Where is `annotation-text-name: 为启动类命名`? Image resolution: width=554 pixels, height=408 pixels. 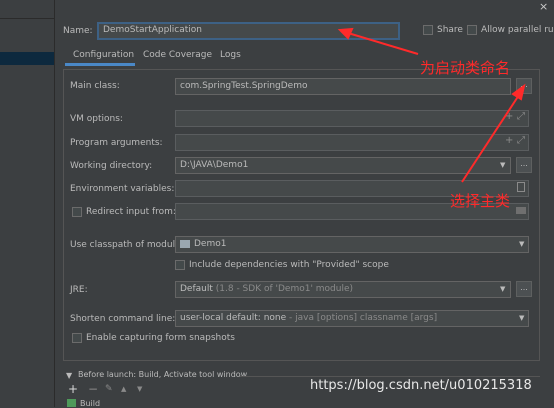
annotation-text-name: 为启动类命名 is located at coordinates (465, 68).